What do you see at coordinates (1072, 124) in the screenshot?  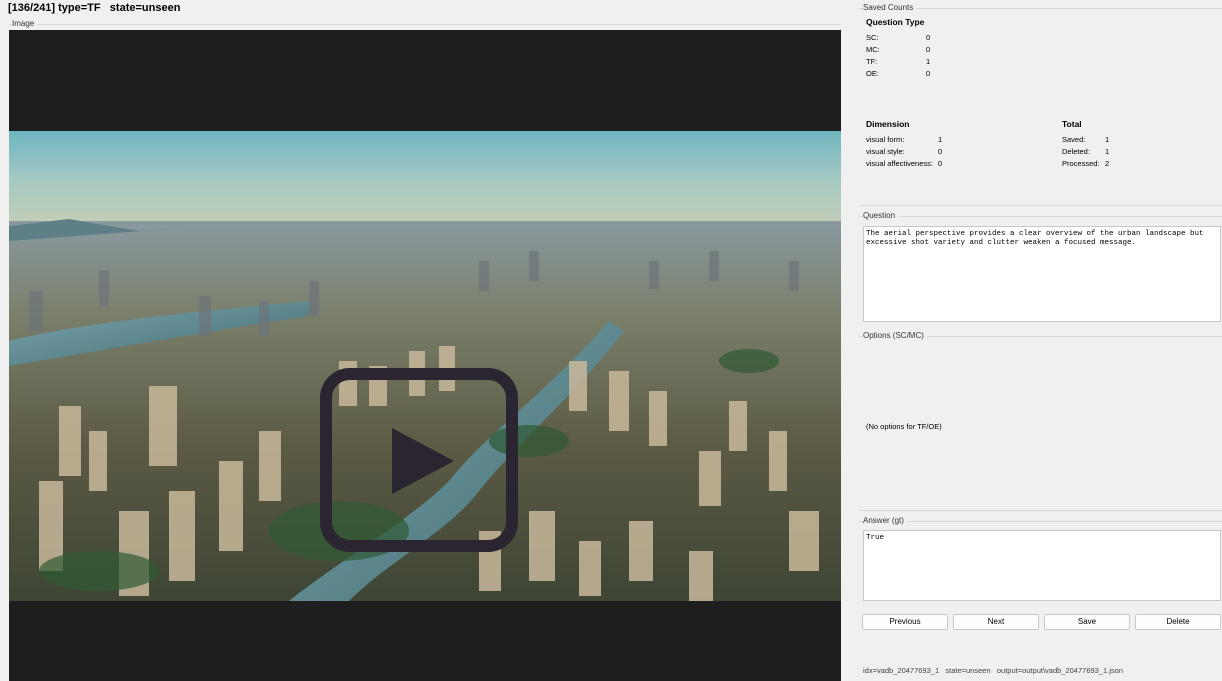 I see `total-heading: Total` at bounding box center [1072, 124].